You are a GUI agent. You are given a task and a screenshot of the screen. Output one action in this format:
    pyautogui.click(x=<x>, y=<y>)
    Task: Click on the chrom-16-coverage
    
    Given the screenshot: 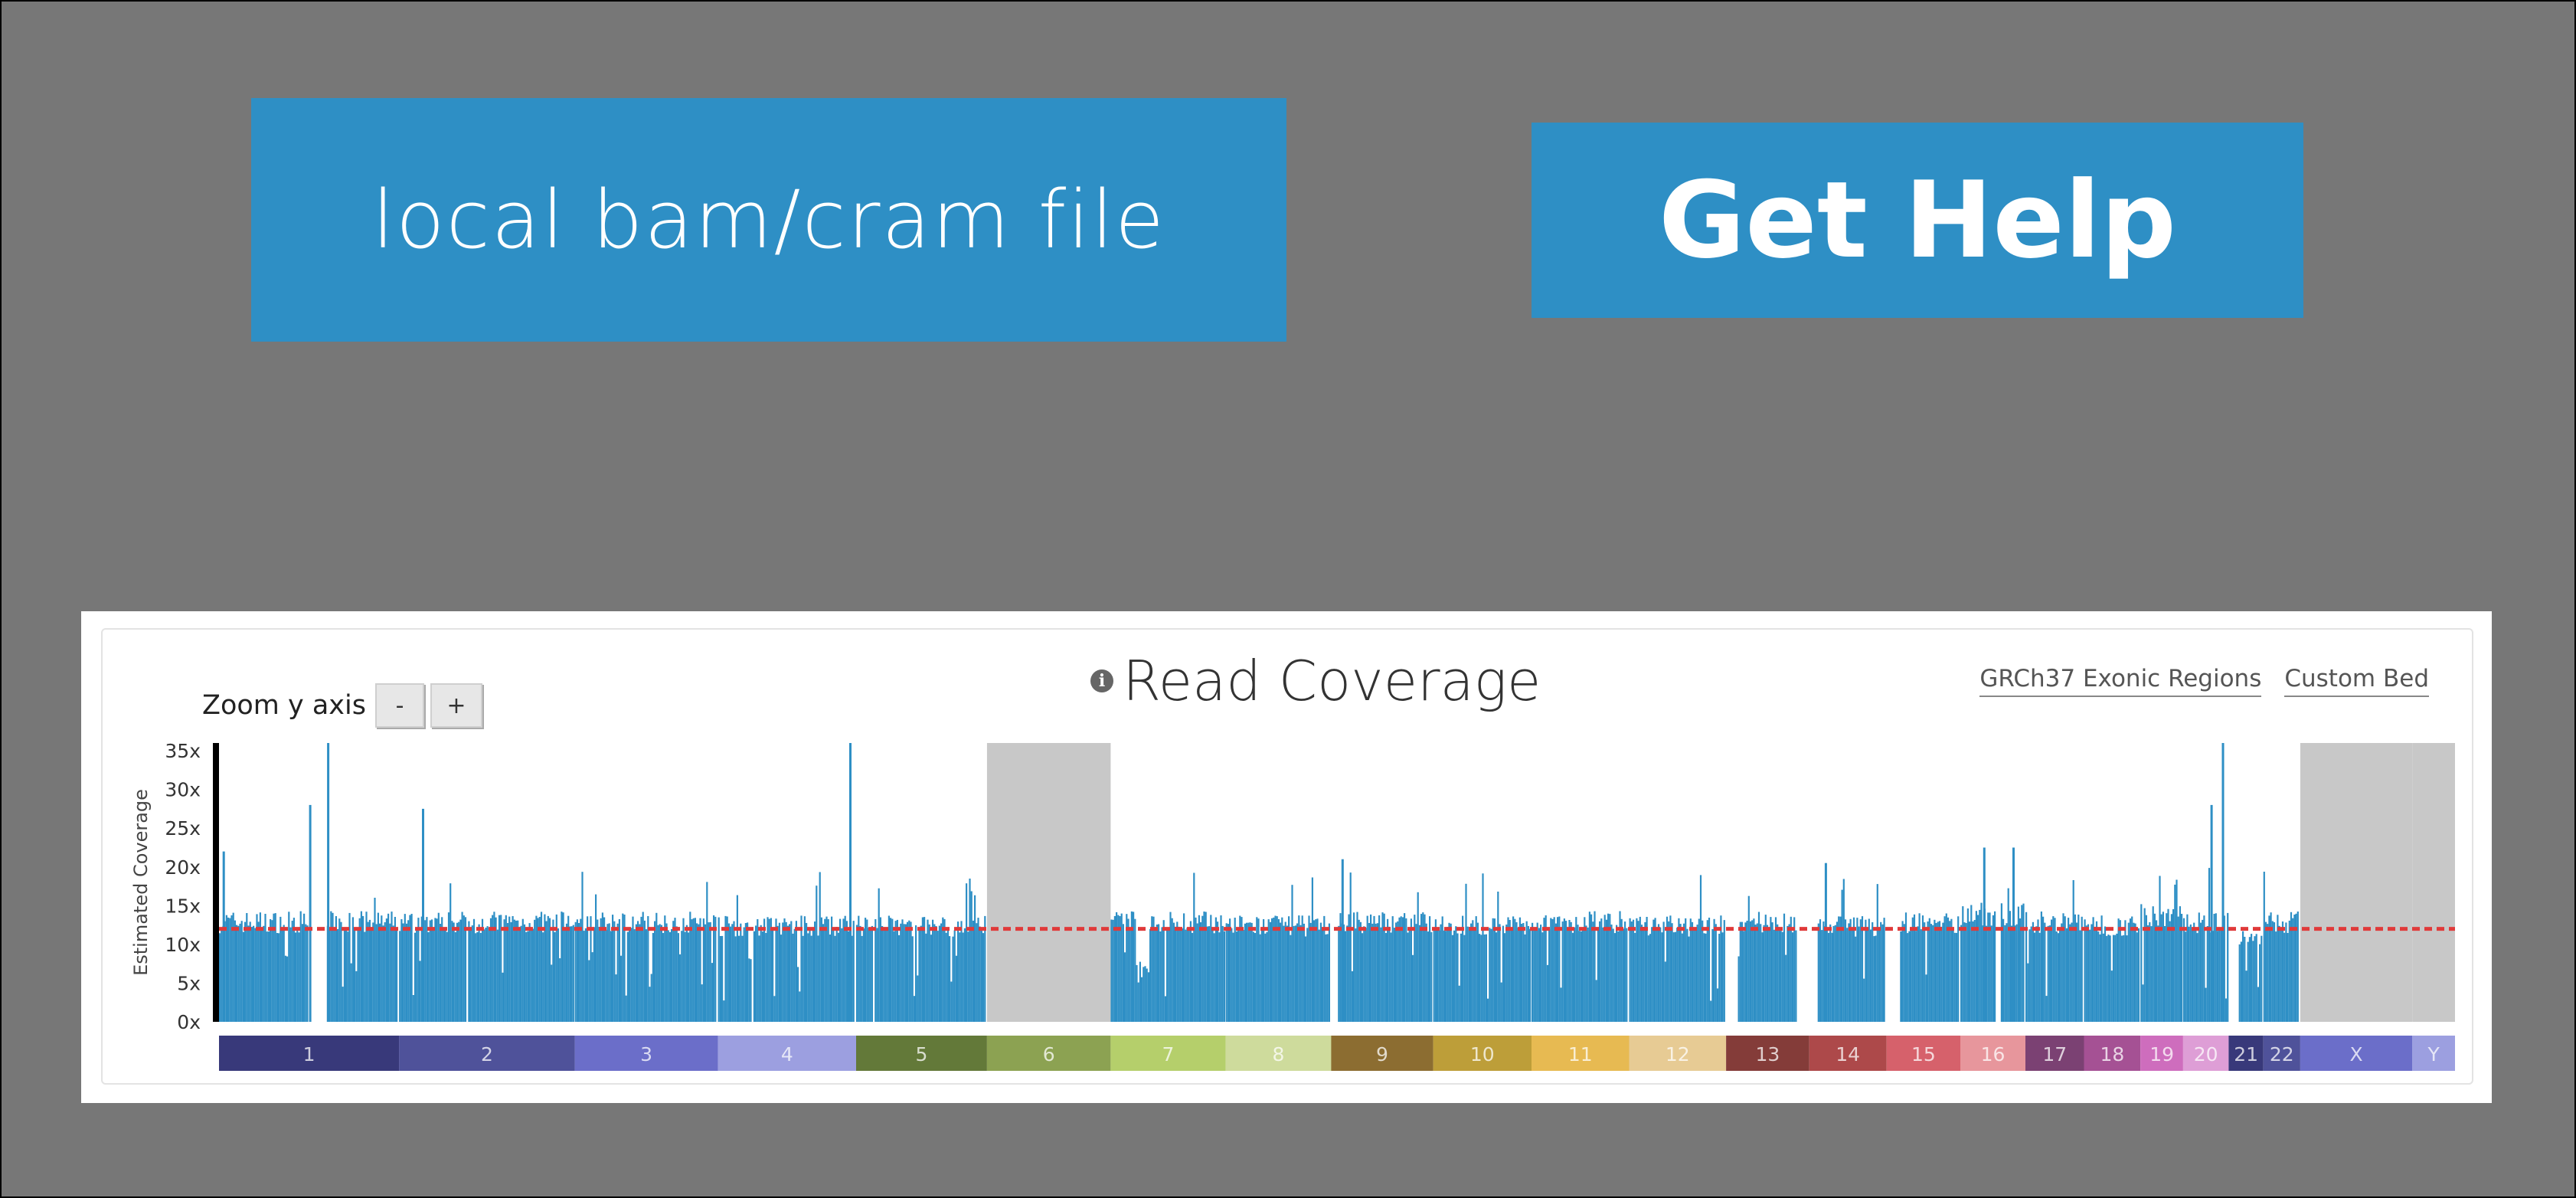 What is the action you would take?
    pyautogui.click(x=1992, y=935)
    